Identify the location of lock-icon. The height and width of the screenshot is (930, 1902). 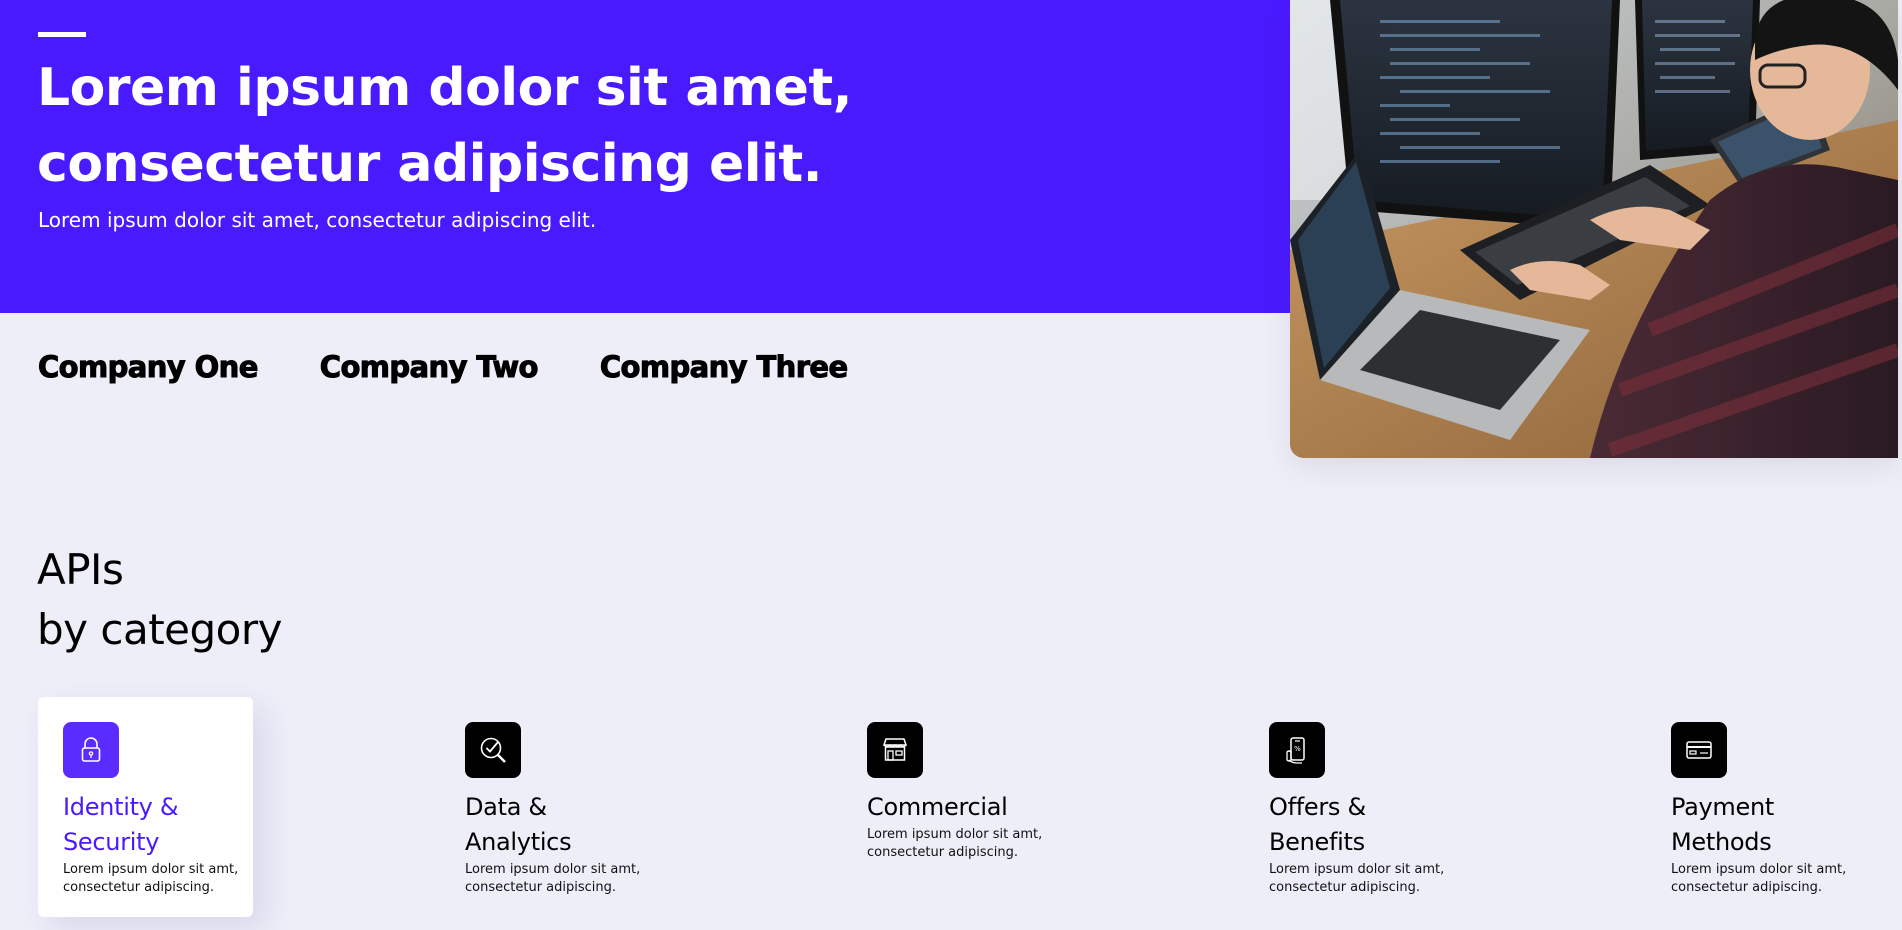
(91, 750).